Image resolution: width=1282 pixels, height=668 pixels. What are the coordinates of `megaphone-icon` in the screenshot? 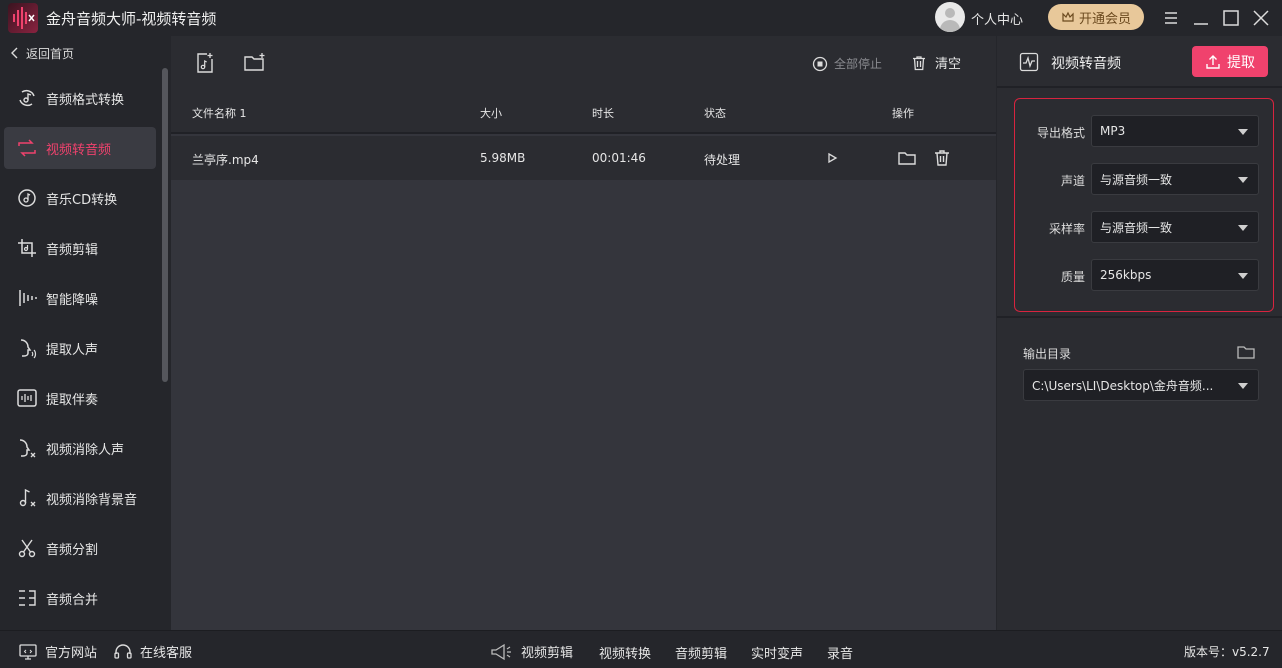 It's located at (501, 651).